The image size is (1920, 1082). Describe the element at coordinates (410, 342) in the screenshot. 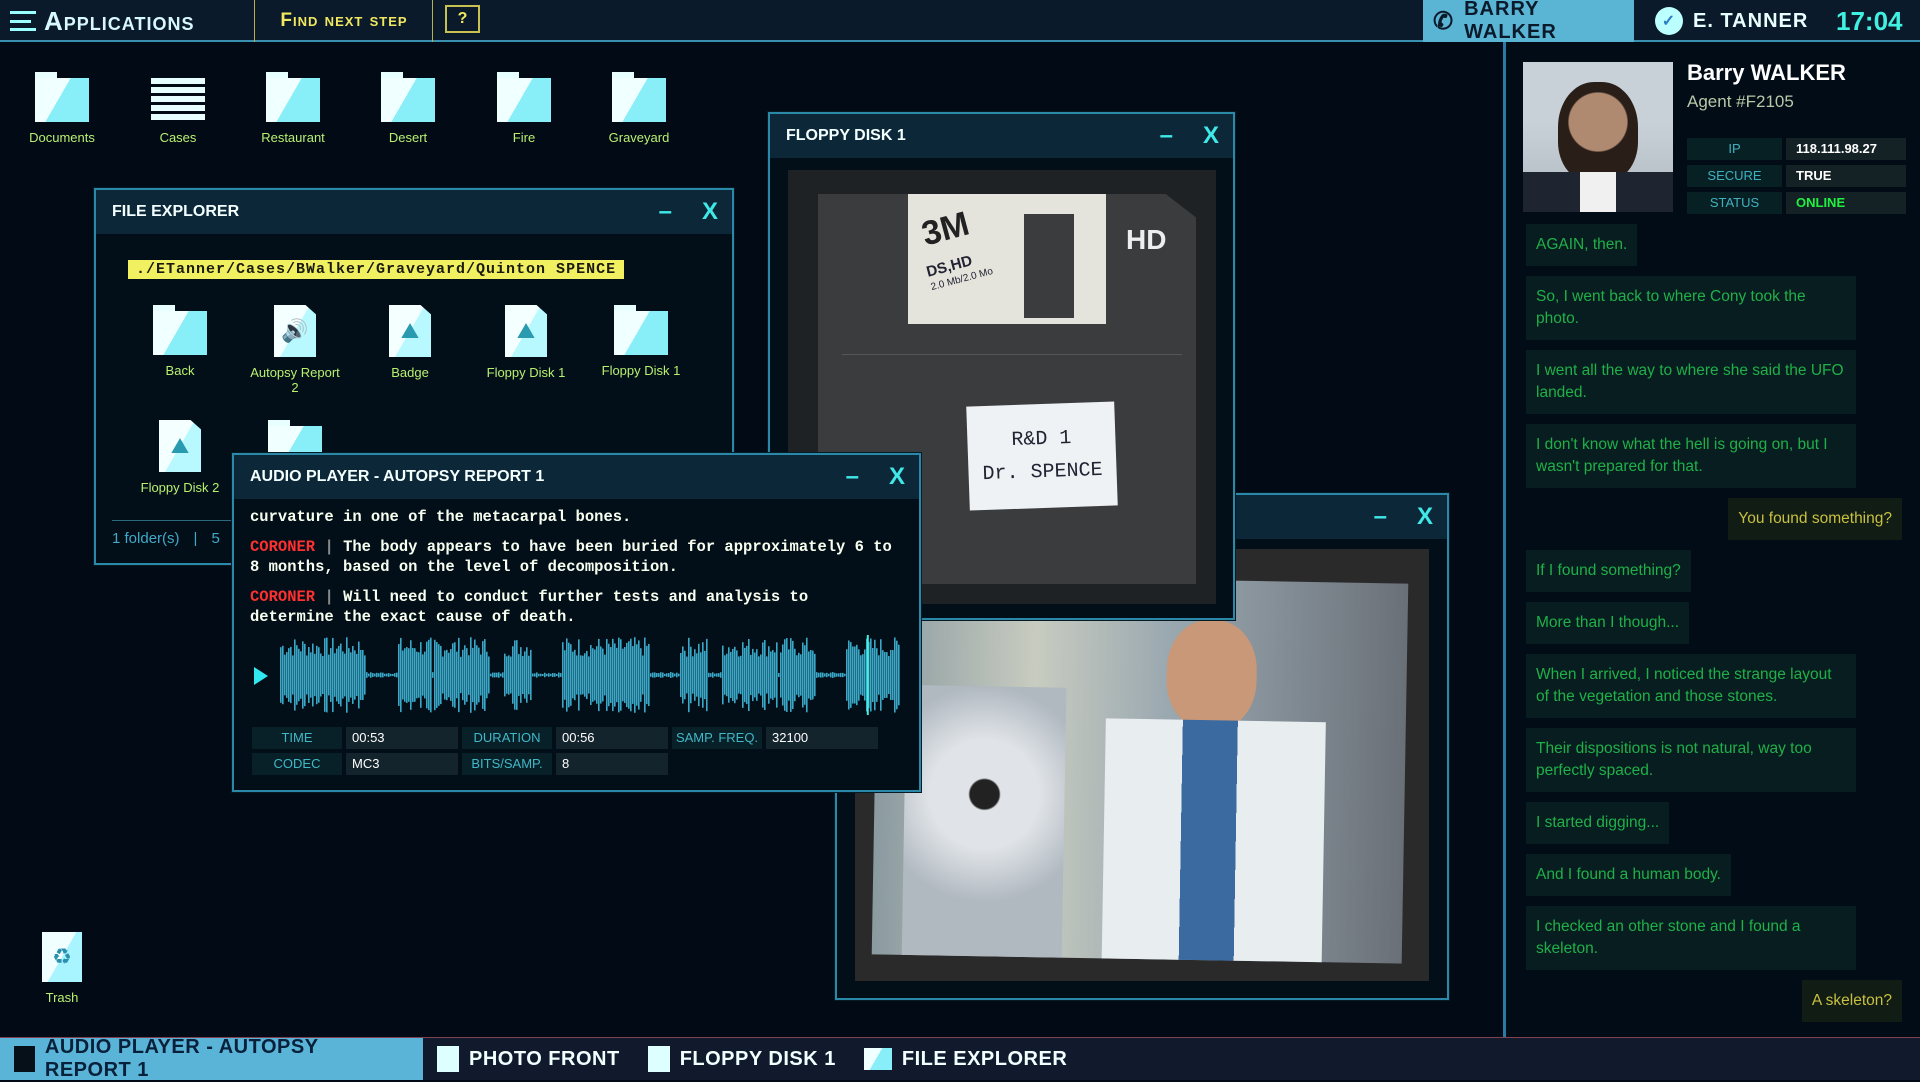

I see `file-item-badge: ⛰ Badge` at that location.